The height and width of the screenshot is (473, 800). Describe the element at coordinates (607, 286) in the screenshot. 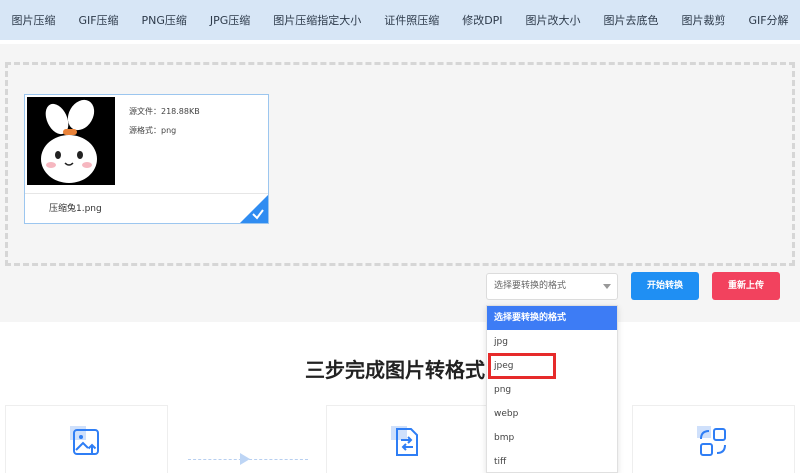

I see `caret-down-icon` at that location.